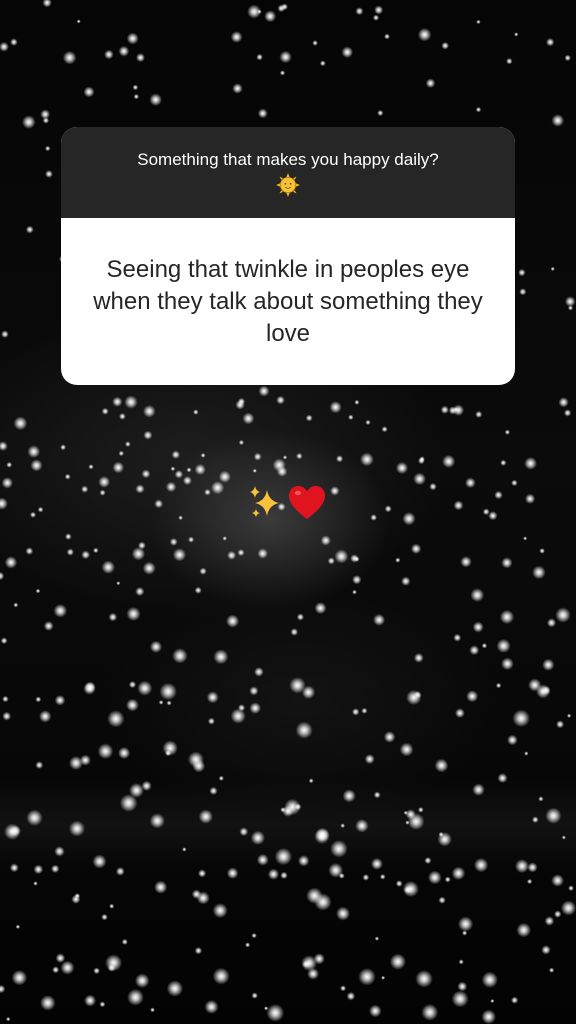  What do you see at coordinates (288, 159) in the screenshot?
I see `question-text: Something that makes you happy daily?` at bounding box center [288, 159].